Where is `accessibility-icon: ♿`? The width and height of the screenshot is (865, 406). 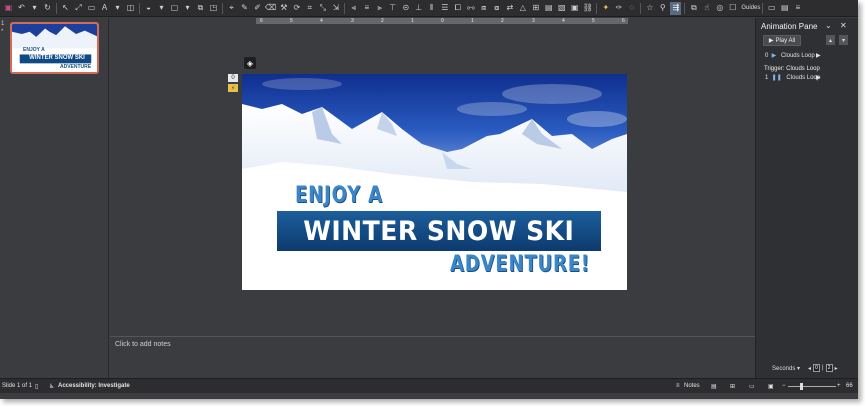
accessibility-icon: ♿ is located at coordinates (51, 386).